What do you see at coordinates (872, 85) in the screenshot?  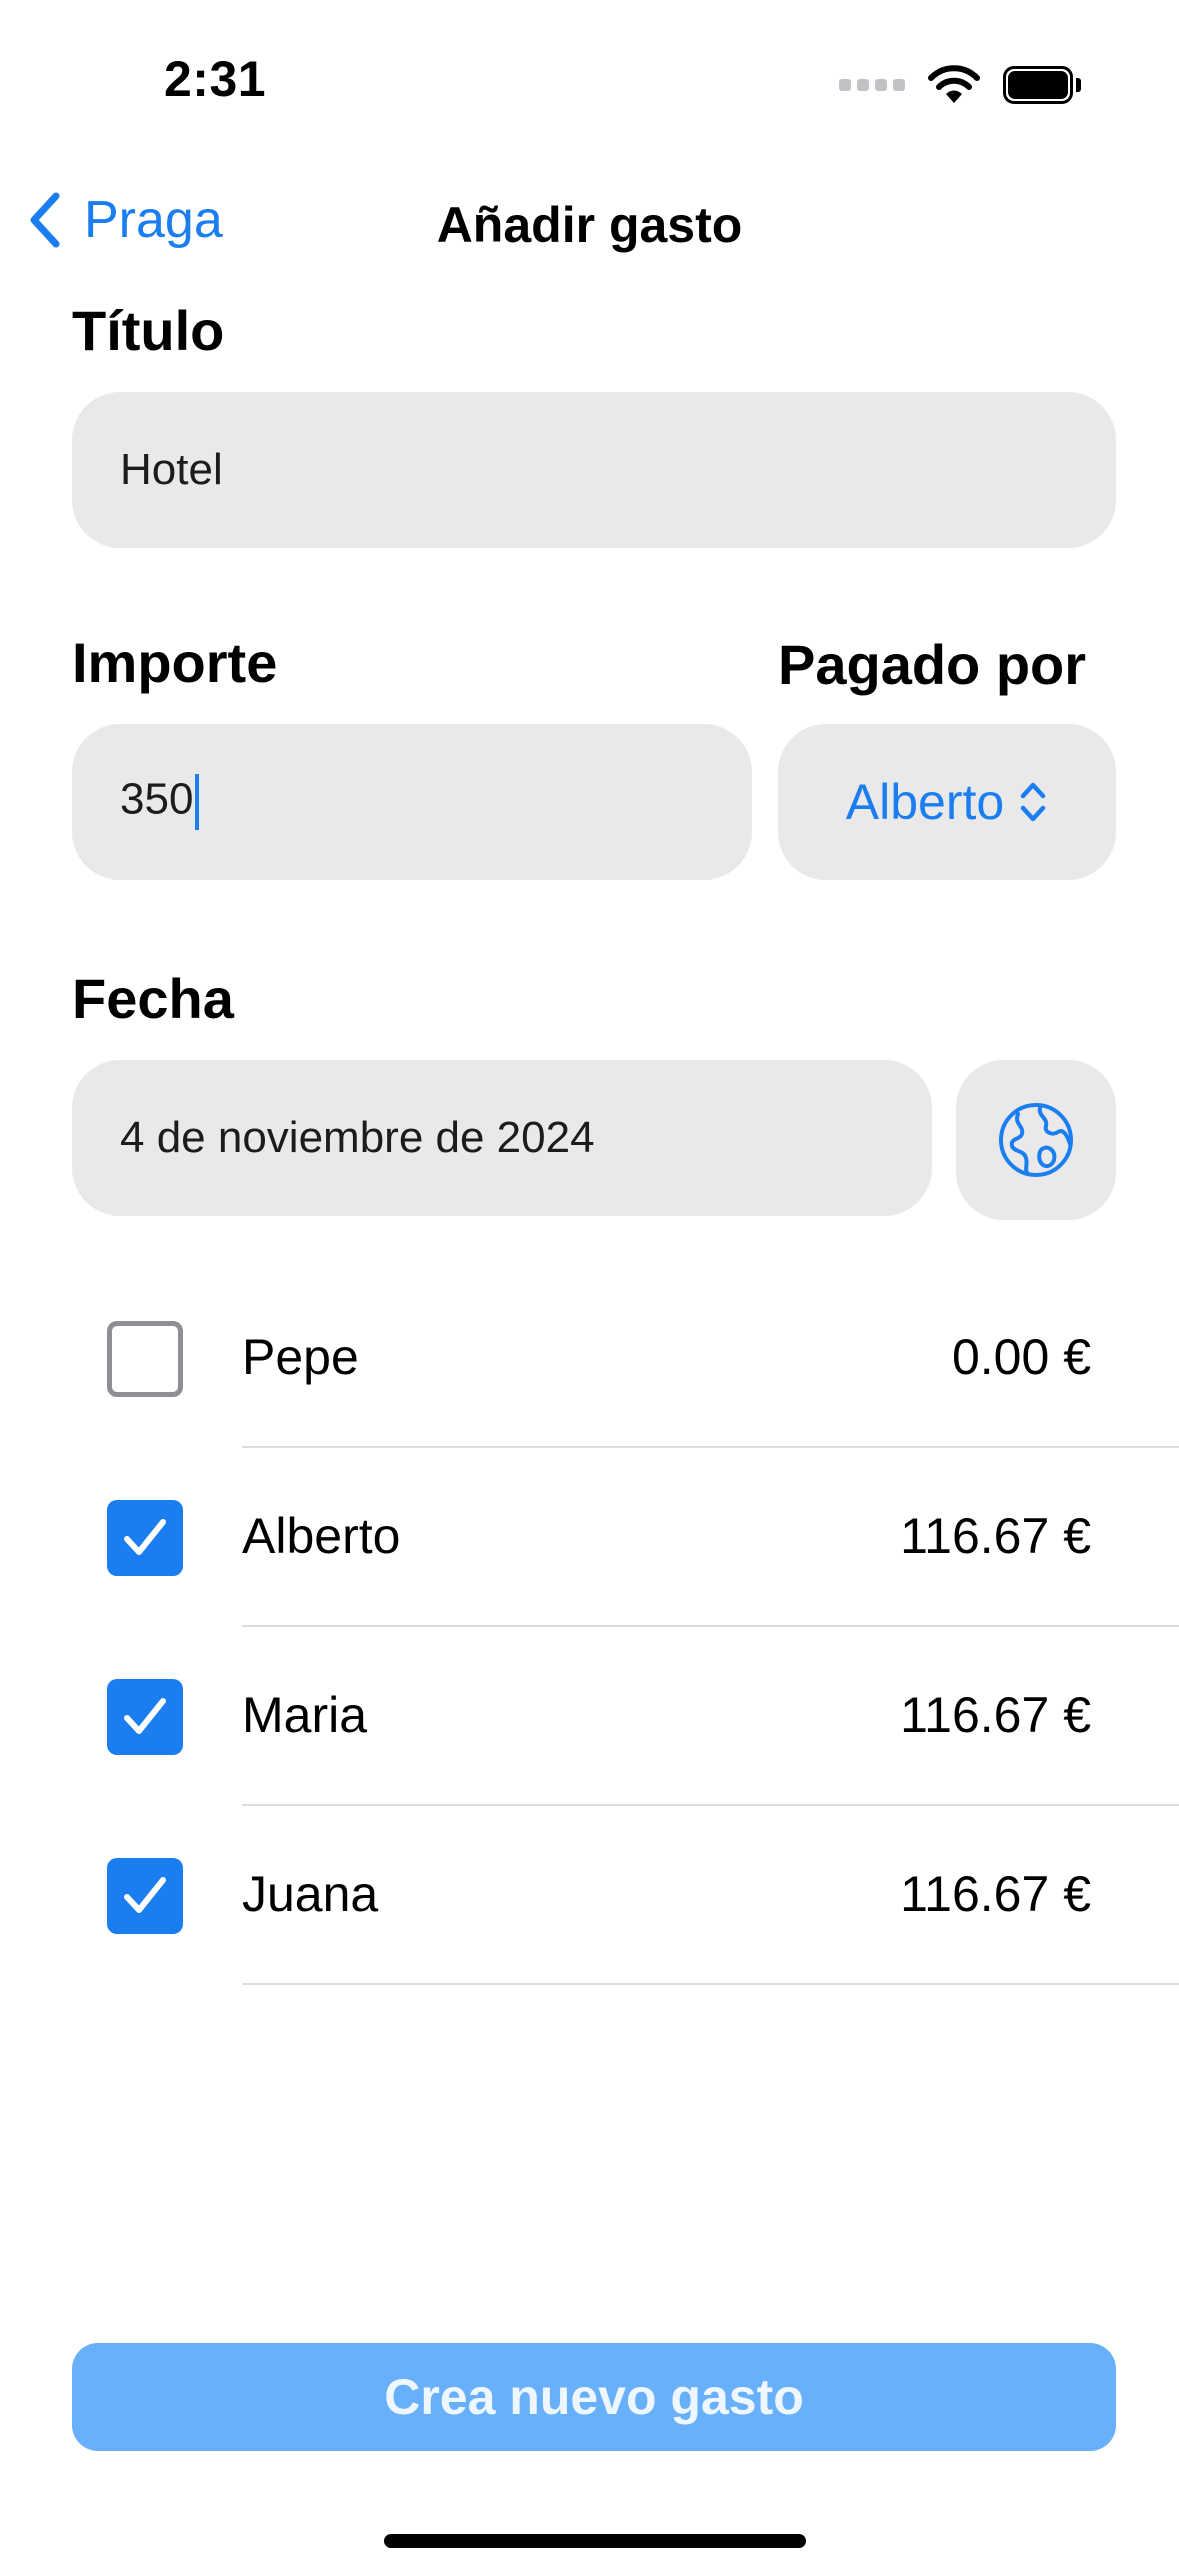 I see `cellular-signal-icon` at bounding box center [872, 85].